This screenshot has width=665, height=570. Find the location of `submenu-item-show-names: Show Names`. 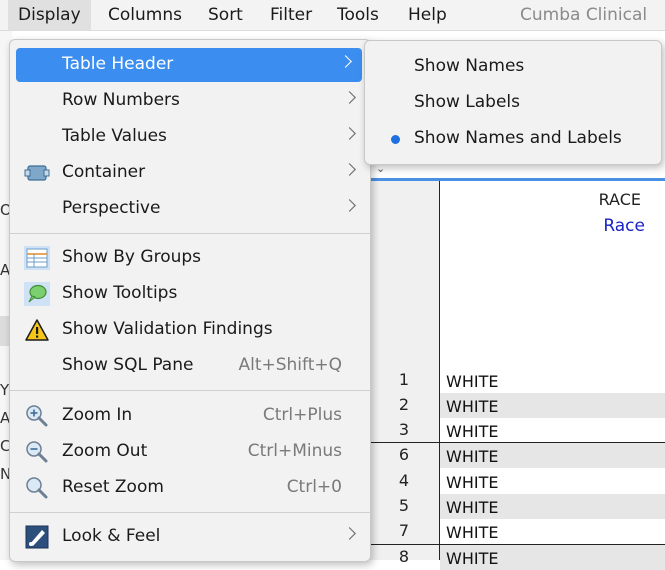

submenu-item-show-names: Show Names is located at coordinates (513, 67).